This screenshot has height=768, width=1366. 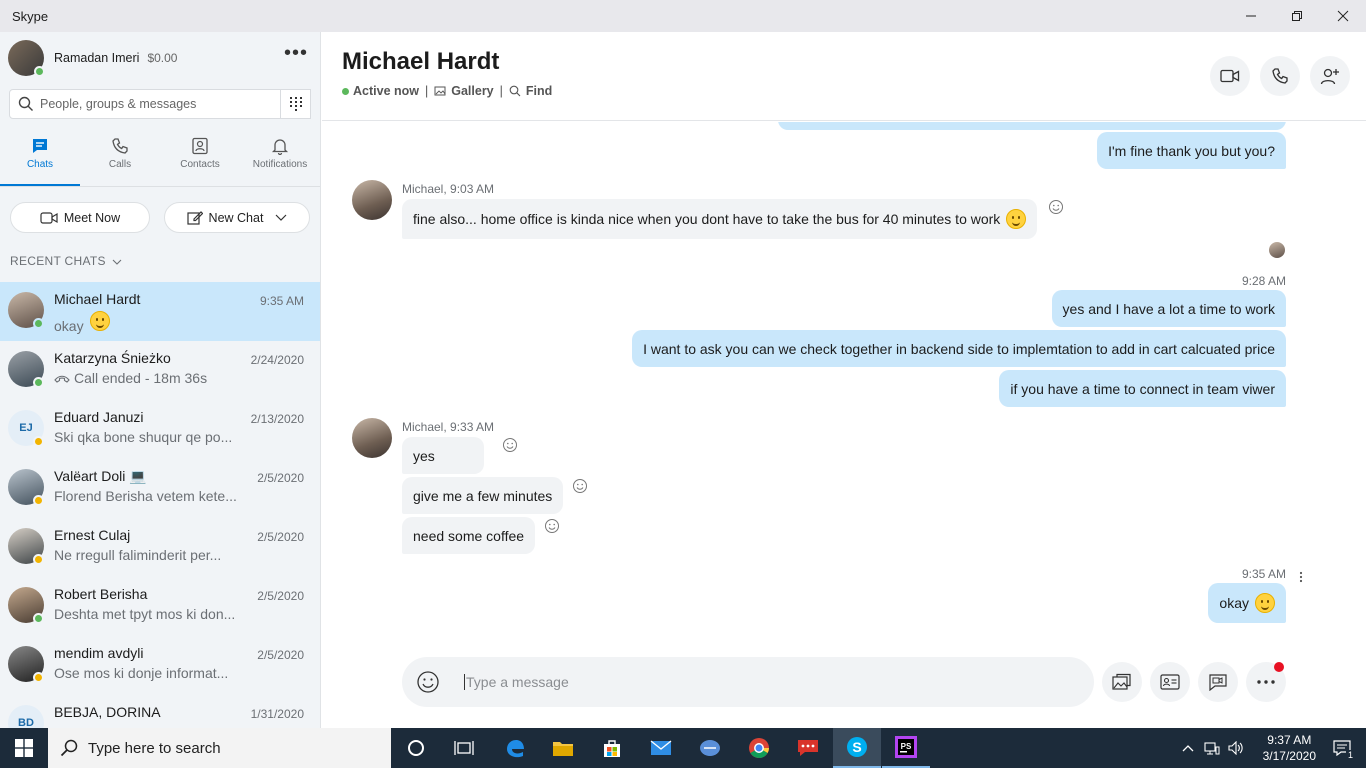 What do you see at coordinates (443, 455) in the screenshot?
I see `message-bubble-incoming: yes` at bounding box center [443, 455].